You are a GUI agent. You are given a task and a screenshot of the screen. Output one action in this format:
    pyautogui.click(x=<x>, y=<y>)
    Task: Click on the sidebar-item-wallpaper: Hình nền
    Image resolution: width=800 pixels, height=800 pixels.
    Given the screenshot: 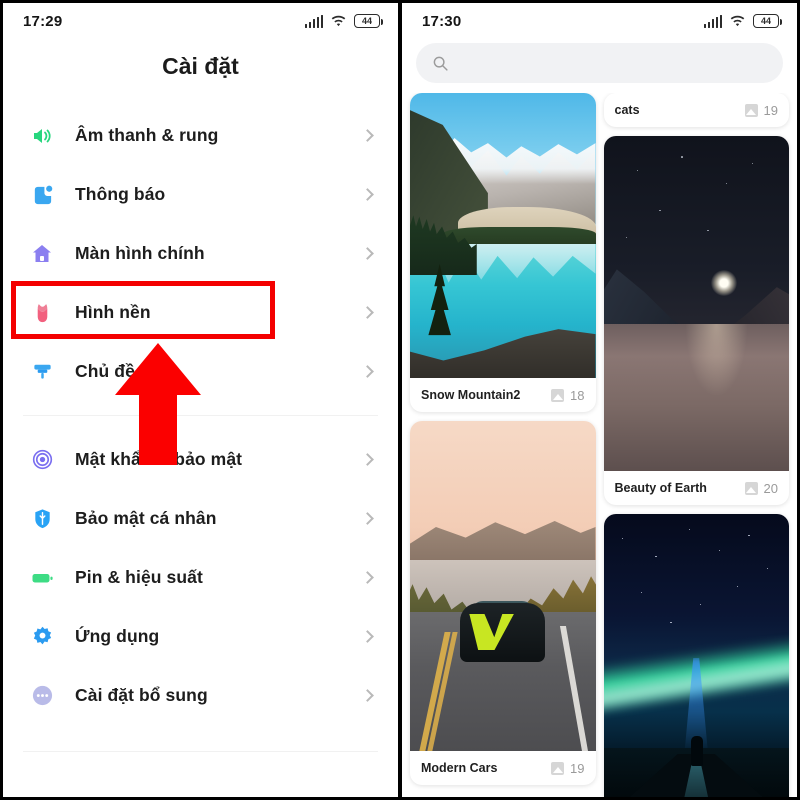 What is the action you would take?
    pyautogui.click(x=200, y=312)
    